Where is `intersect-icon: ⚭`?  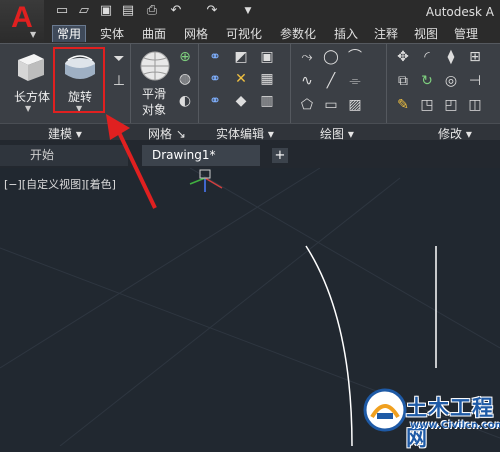 intersect-icon: ⚭ is located at coordinates (215, 101).